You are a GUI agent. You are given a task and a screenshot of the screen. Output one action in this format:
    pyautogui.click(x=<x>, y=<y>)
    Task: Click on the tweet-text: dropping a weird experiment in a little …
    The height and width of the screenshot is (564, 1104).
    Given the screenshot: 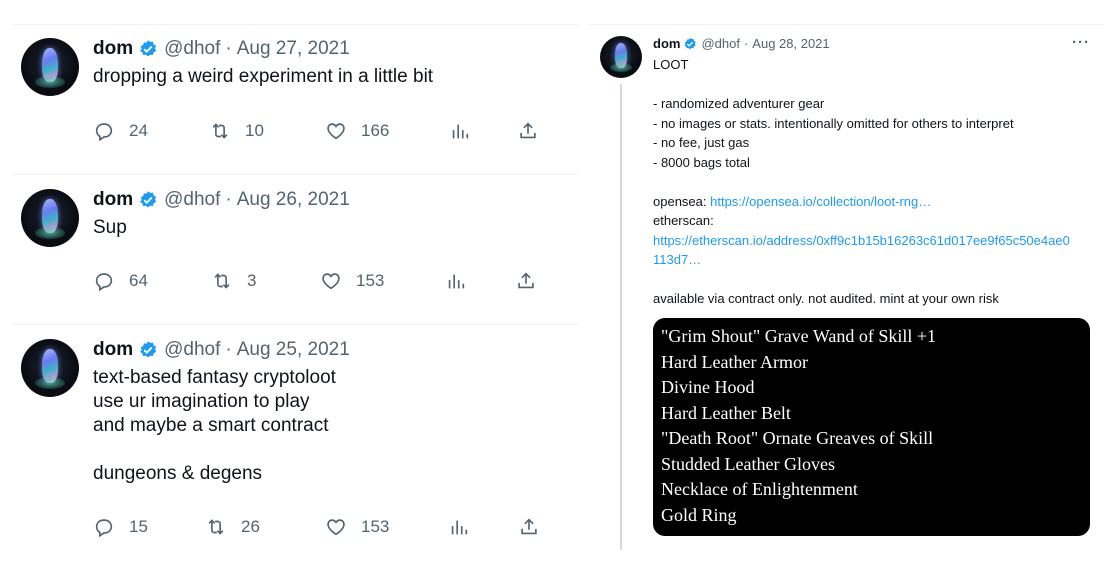 What is the action you would take?
    pyautogui.click(x=263, y=76)
    